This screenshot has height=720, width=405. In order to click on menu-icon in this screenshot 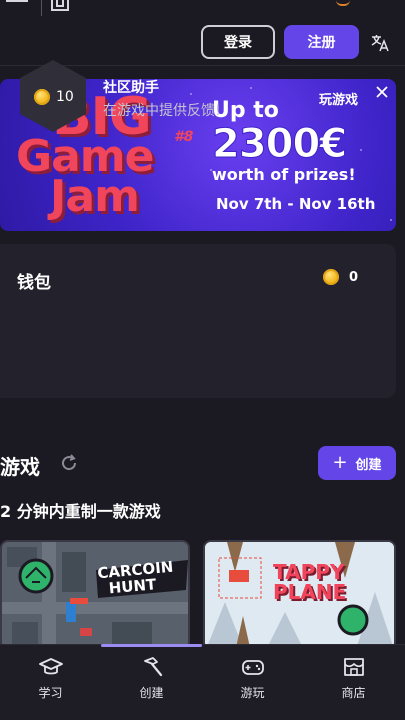, I will do `click(17, 4)`.